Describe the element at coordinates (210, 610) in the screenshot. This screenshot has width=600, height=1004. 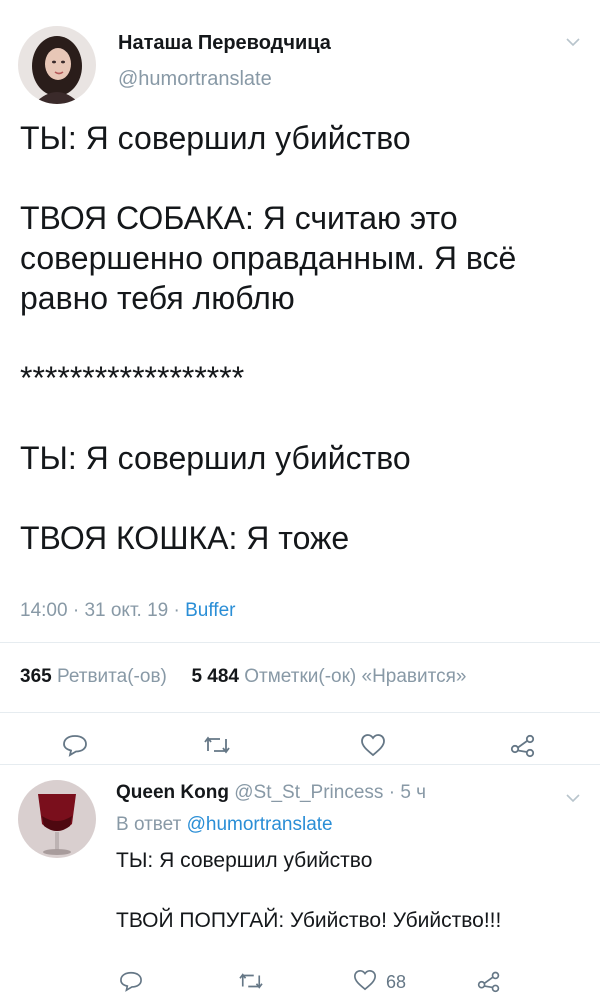
I see `tweet-source-link: Buffer` at that location.